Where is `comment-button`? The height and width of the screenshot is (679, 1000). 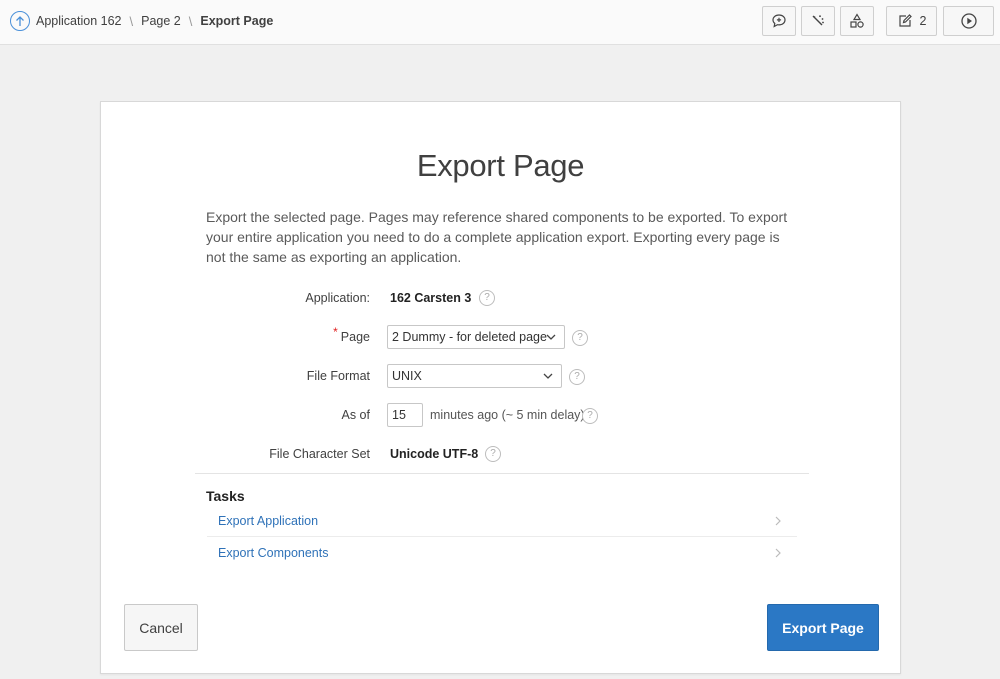
comment-button is located at coordinates (779, 21).